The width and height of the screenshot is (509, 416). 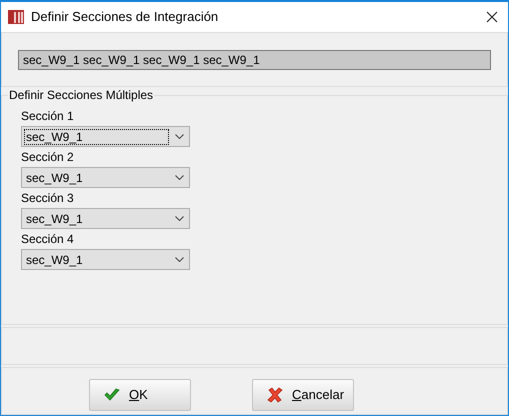 What do you see at coordinates (48, 239) in the screenshot?
I see `section-label: Sección 4` at bounding box center [48, 239].